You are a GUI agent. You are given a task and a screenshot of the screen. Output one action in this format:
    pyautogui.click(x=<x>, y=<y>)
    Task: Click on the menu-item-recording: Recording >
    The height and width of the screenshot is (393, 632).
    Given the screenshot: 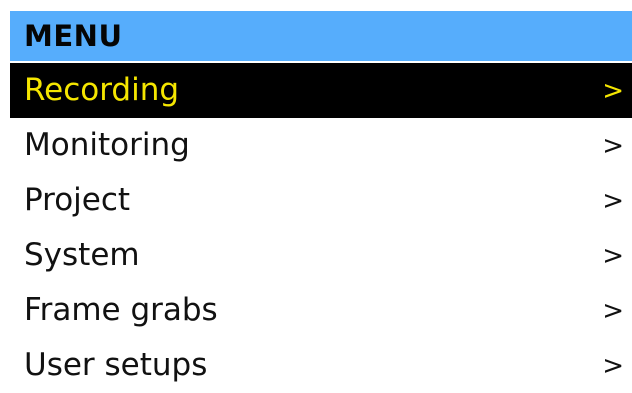 What is the action you would take?
    pyautogui.click(x=321, y=90)
    